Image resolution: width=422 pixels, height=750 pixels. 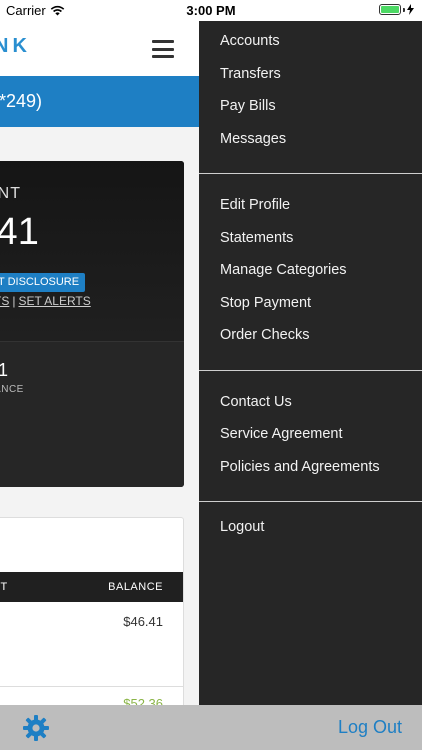 I want to click on gear-icon, so click(x=36, y=728).